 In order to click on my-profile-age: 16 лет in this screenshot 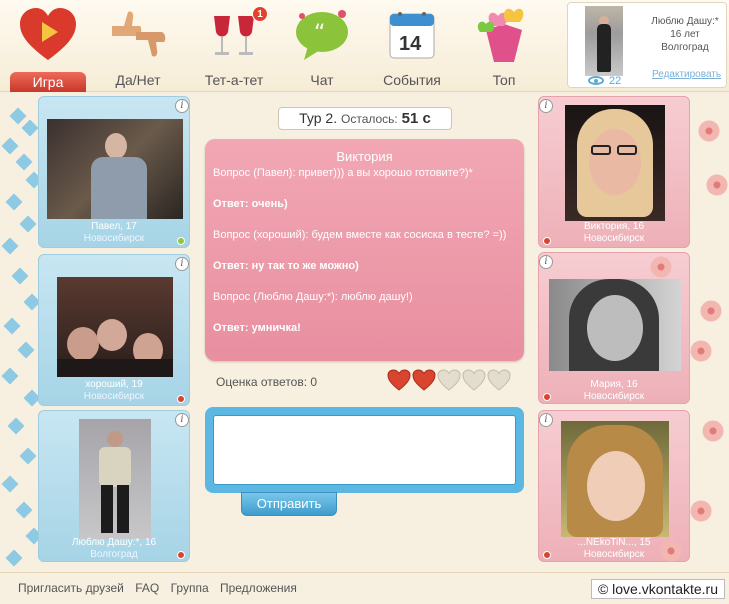, I will do `click(685, 34)`.